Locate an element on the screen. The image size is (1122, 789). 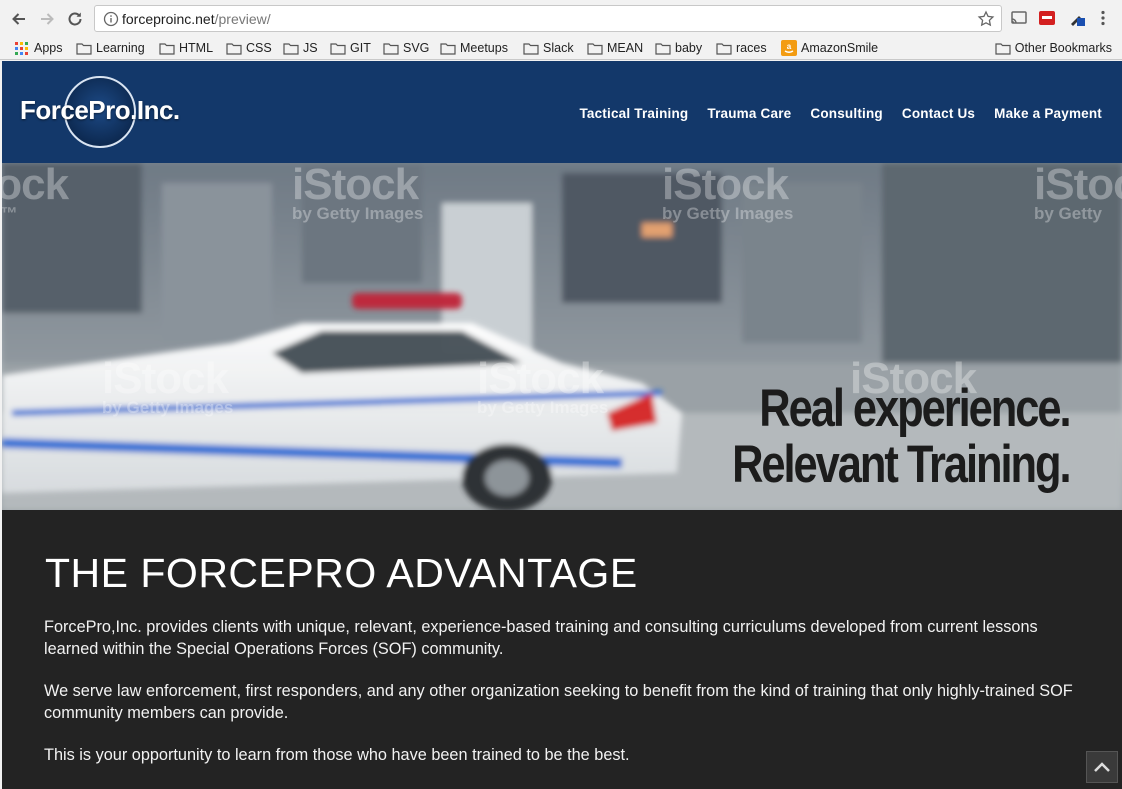
bookmark-folder-mean: MEAN is located at coordinates (615, 48).